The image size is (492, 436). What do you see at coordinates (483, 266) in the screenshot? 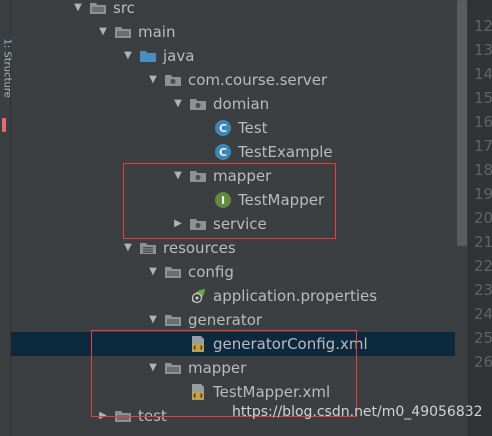
I see `line-number: 22` at bounding box center [483, 266].